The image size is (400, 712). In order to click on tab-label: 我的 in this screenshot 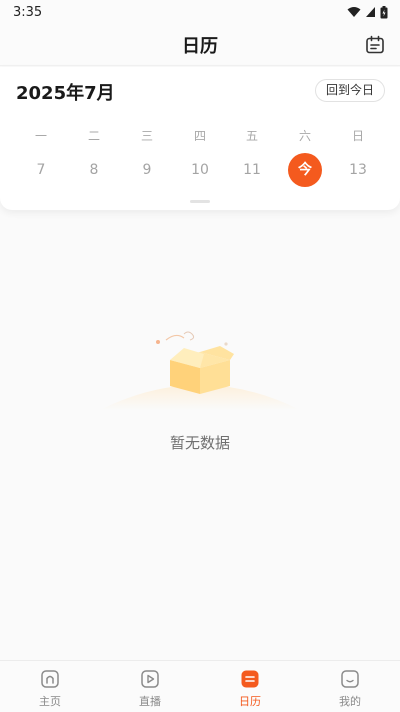, I will do `click(350, 701)`.